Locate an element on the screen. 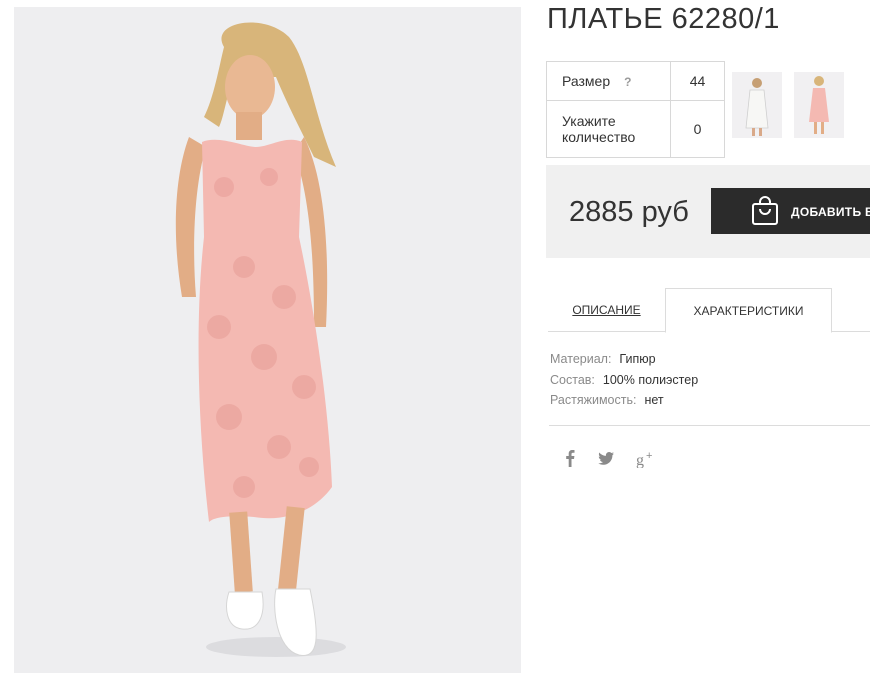 This screenshot has height=673, width=870. facebook-icon is located at coordinates (570, 460).